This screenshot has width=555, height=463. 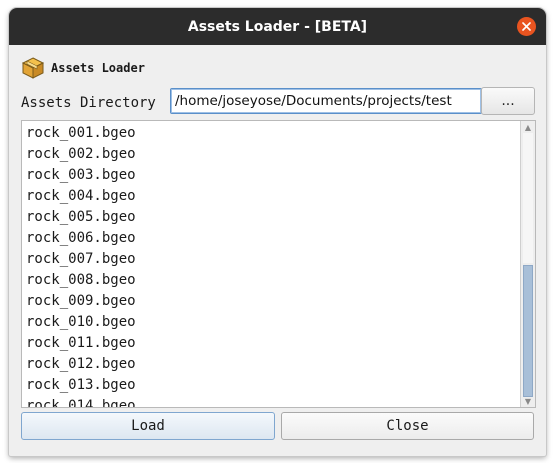 I want to click on vertical-scrollbar: ▲ ▼, so click(x=527, y=264).